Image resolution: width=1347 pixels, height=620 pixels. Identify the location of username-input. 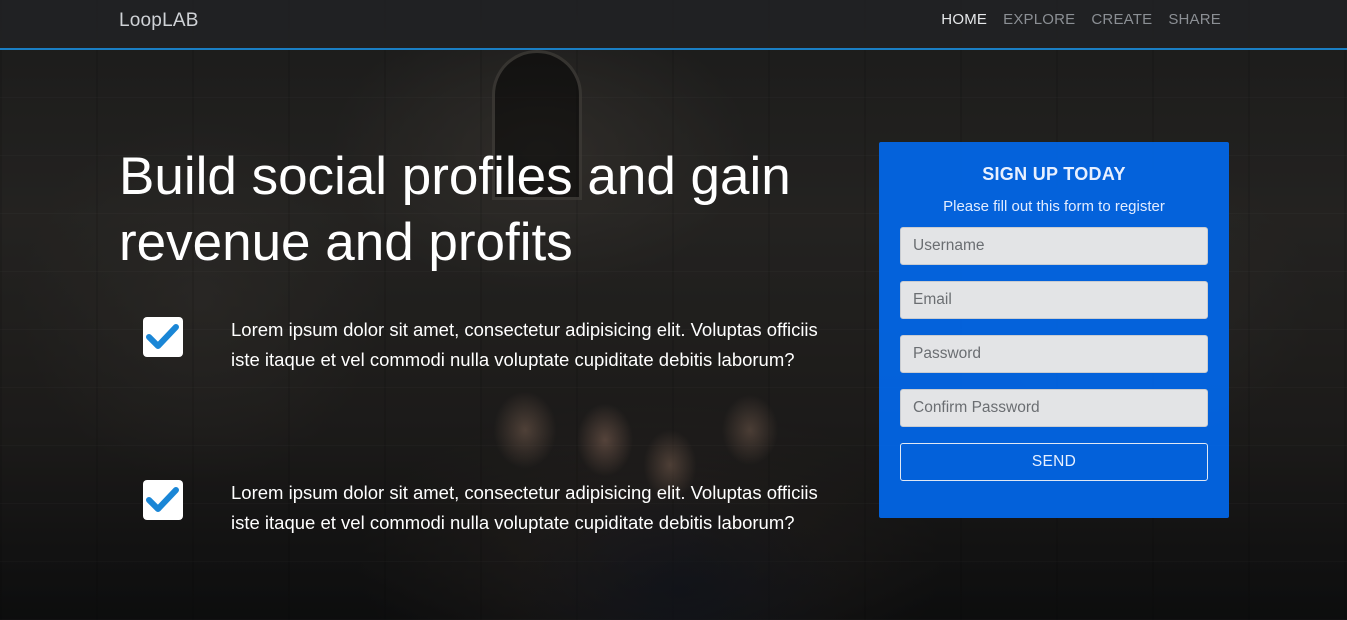
(1054, 246).